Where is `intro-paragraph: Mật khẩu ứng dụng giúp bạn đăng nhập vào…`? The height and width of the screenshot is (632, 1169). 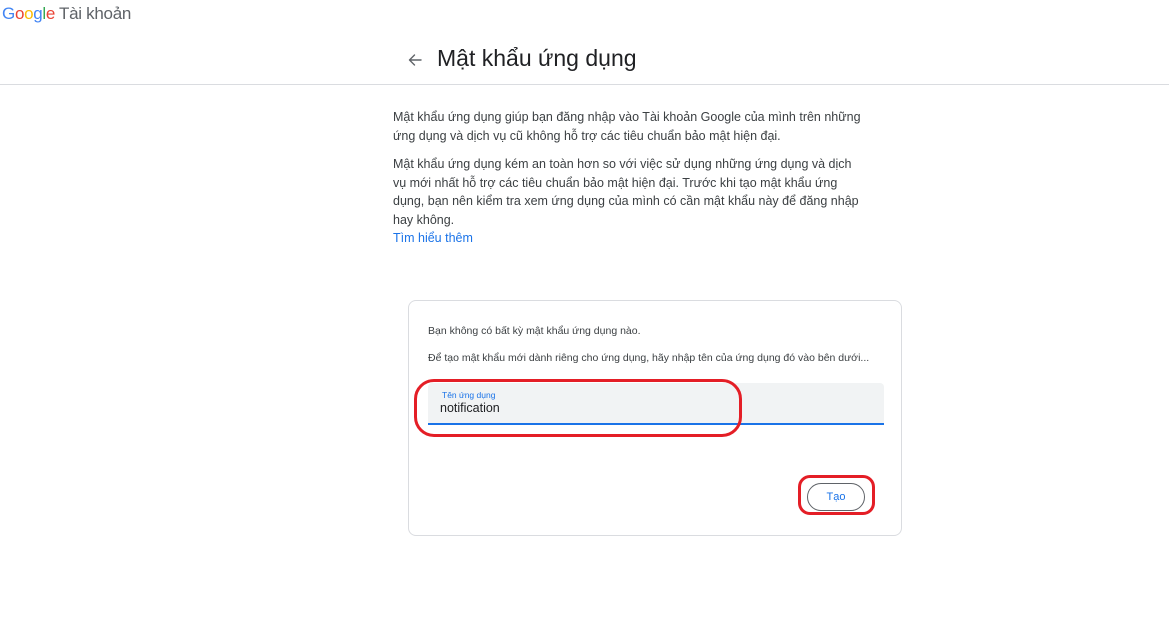 intro-paragraph: Mật khẩu ứng dụng giúp bạn đăng nhập vào… is located at coordinates (627, 126).